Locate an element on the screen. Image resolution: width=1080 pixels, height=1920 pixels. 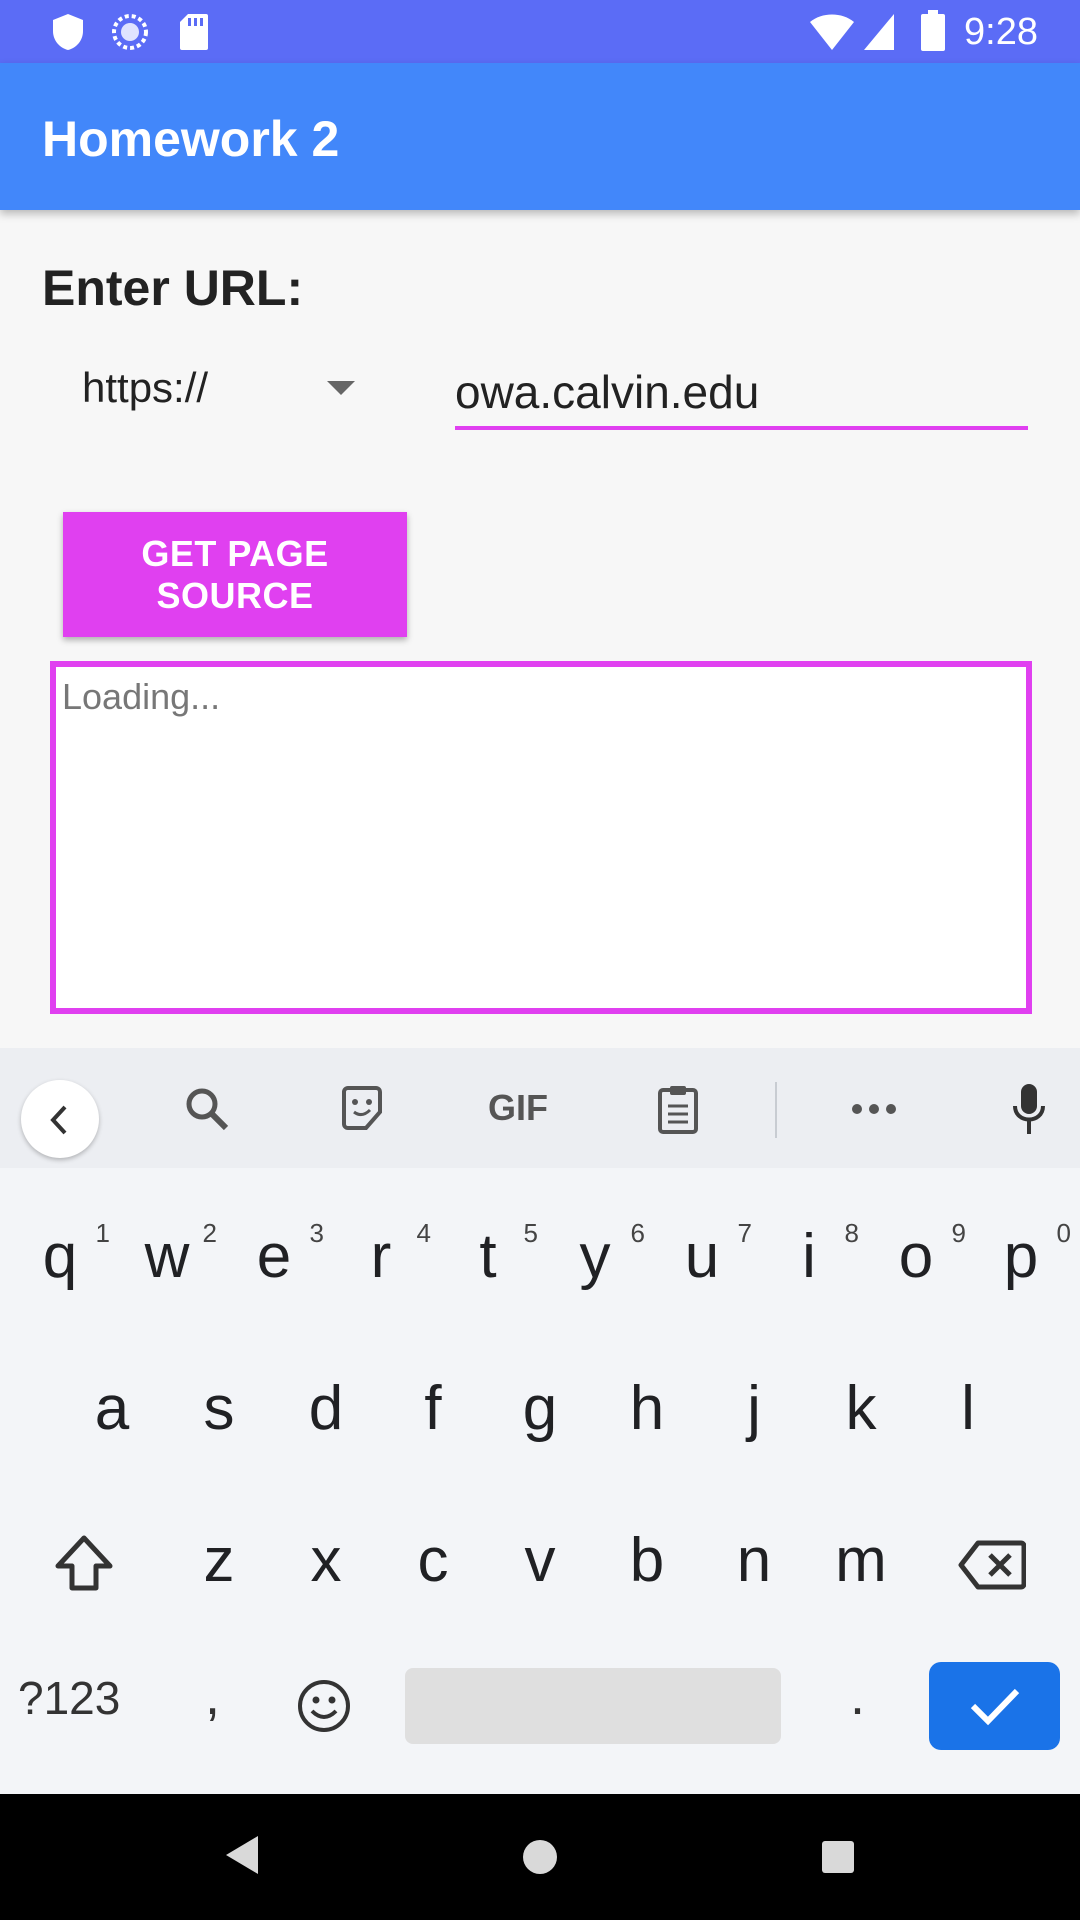
gif-icon: GIF is located at coordinates (518, 1108).